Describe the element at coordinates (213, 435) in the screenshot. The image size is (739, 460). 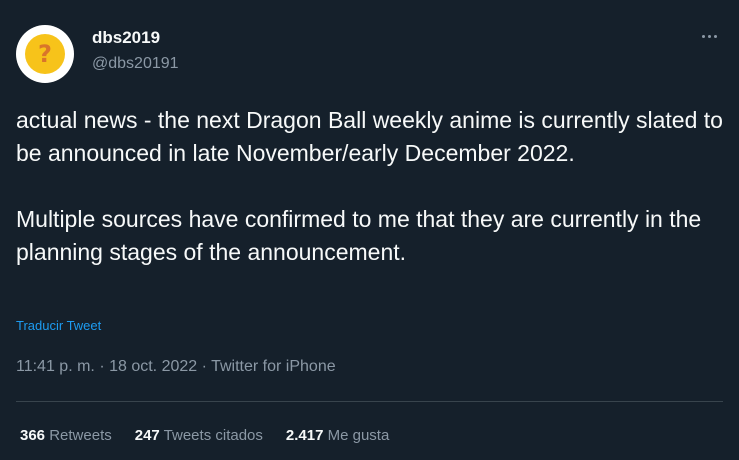
I see `quote-tweets-label: Tweets citados` at that location.